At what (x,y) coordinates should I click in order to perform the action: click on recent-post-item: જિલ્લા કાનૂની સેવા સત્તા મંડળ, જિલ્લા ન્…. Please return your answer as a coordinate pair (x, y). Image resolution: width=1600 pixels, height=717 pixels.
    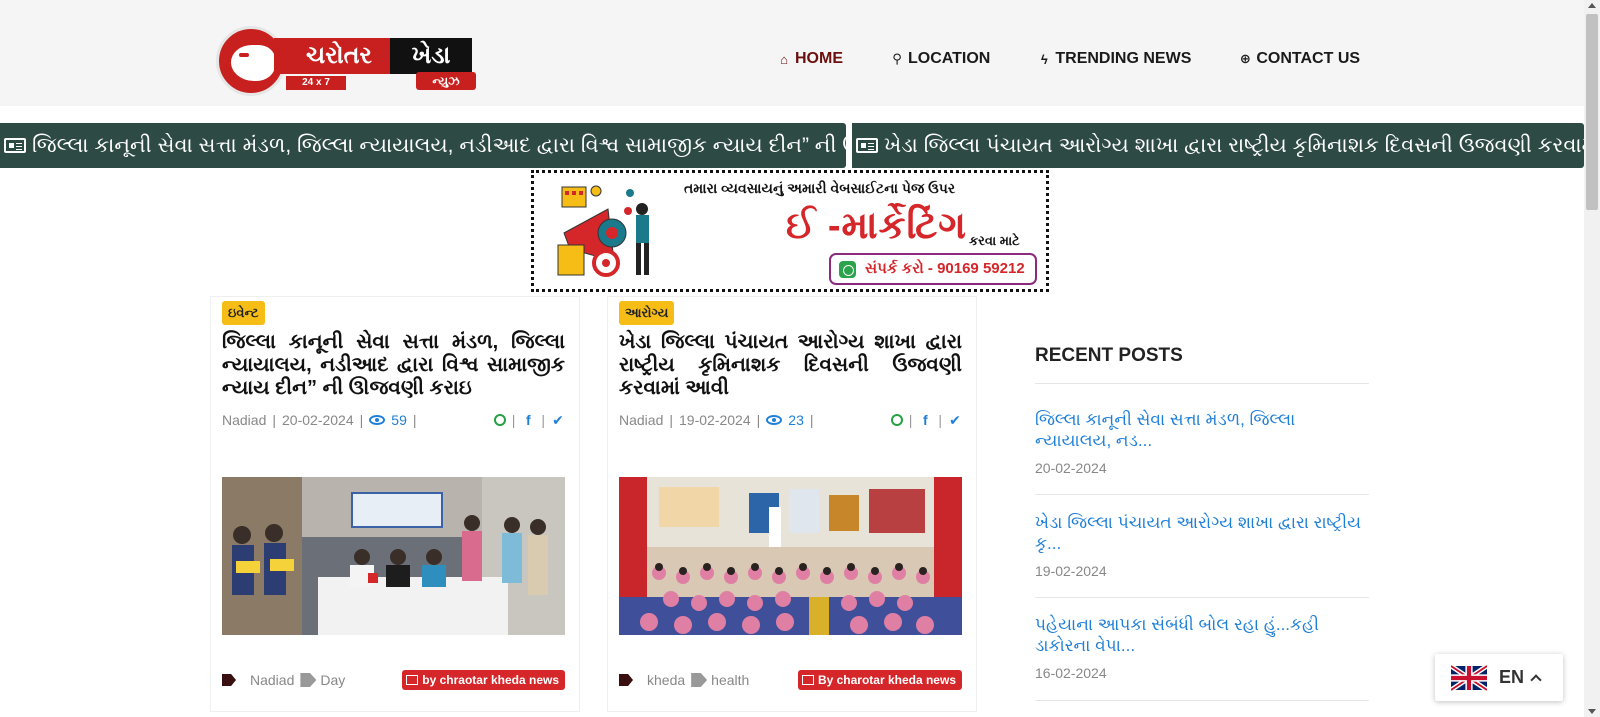
    Looking at the image, I should click on (1202, 442).